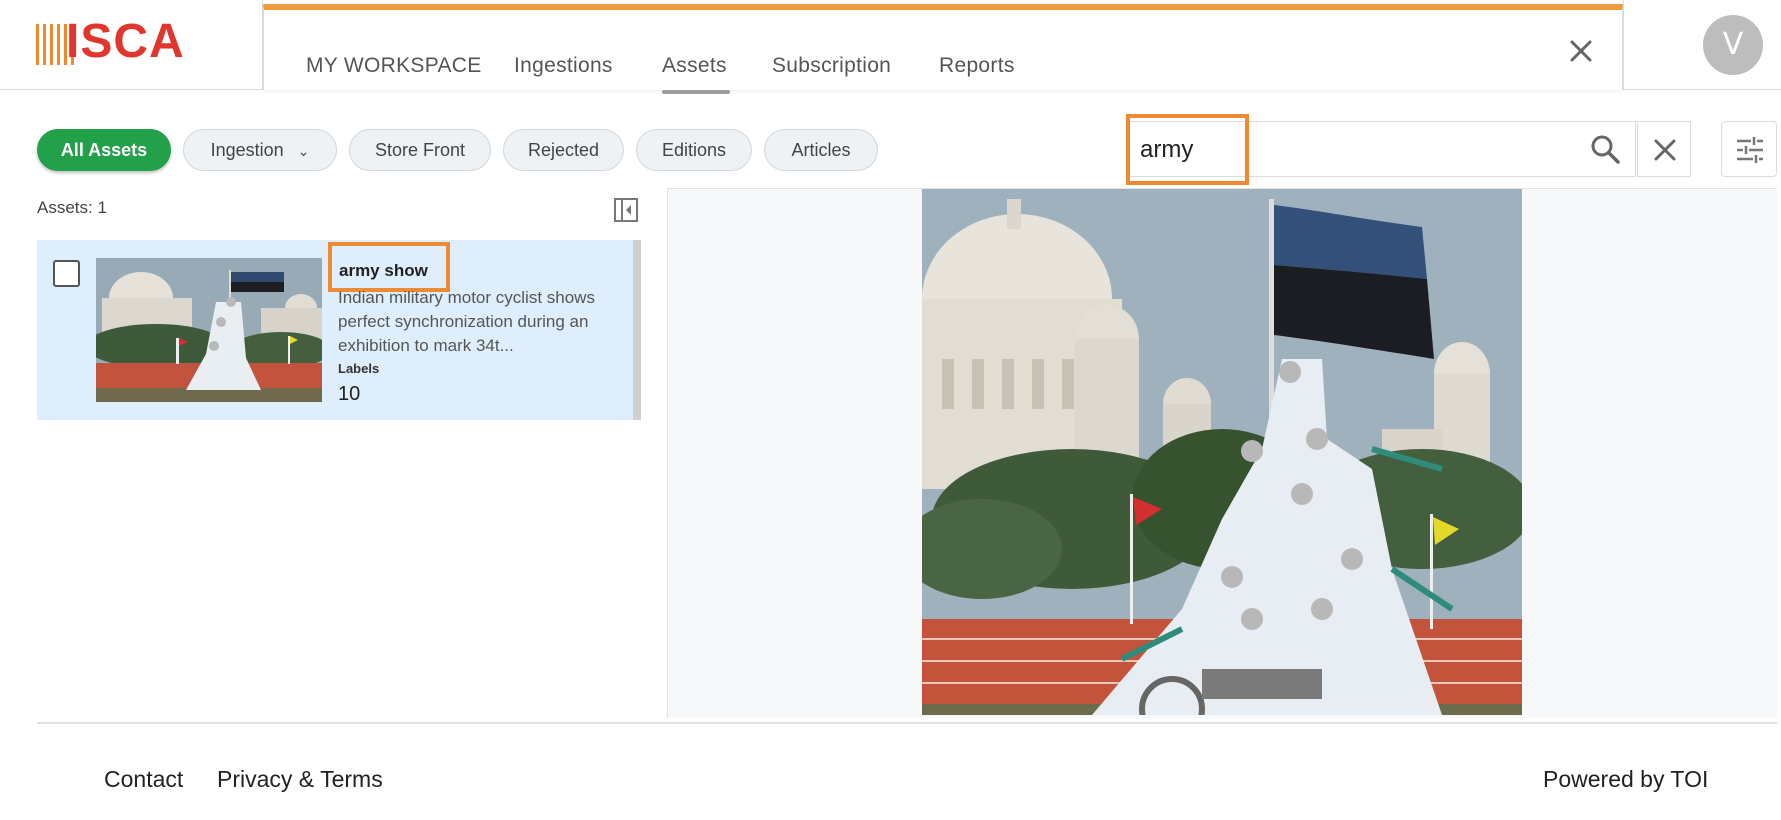 This screenshot has height=820, width=1781. I want to click on list-scrollbar, so click(637, 330).